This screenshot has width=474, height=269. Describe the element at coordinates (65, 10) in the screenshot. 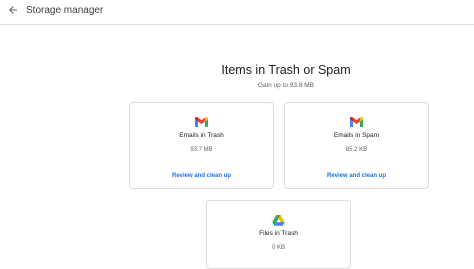

I see `page-title: Storage manager` at that location.